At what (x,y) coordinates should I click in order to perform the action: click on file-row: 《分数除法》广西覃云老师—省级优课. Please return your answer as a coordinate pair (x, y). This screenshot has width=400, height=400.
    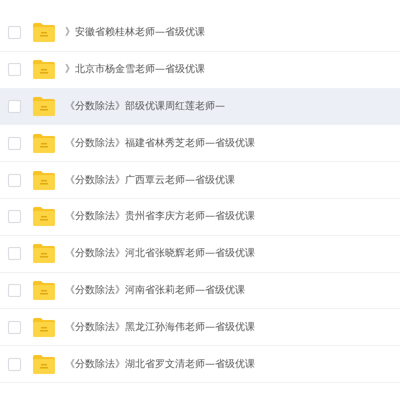
    Looking at the image, I should click on (200, 180).